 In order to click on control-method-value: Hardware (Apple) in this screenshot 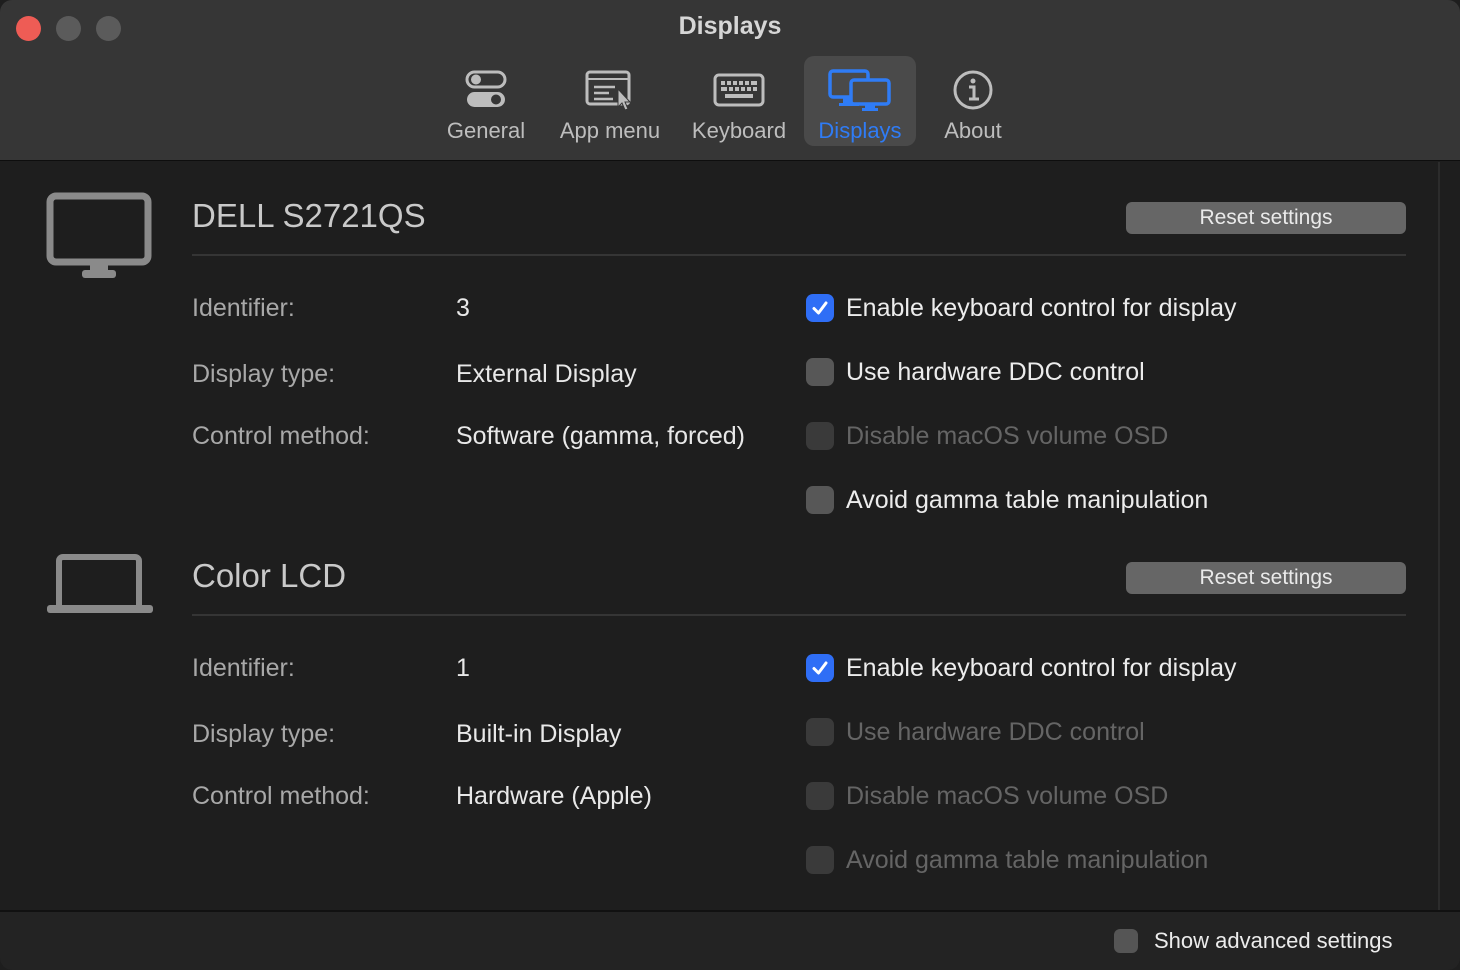, I will do `click(554, 796)`.